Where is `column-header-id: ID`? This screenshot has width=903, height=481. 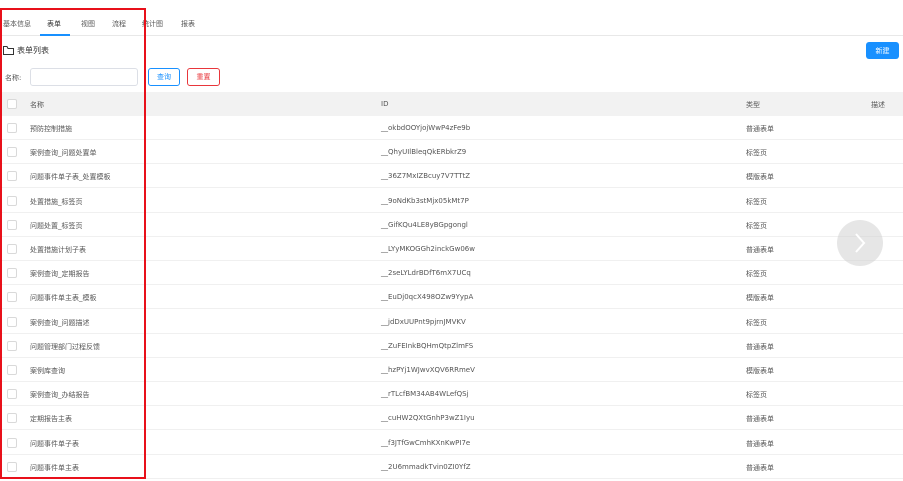 column-header-id: ID is located at coordinates (385, 104).